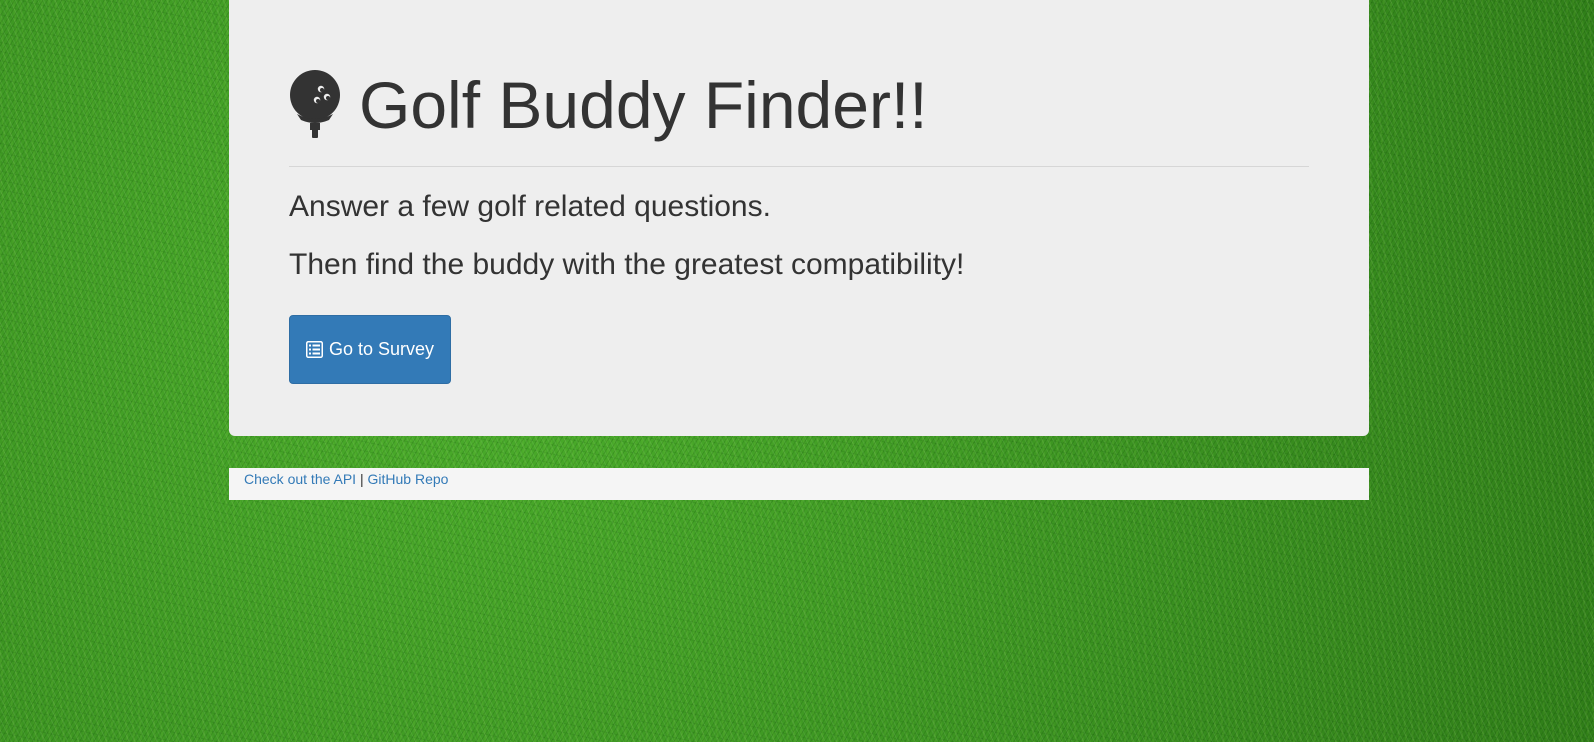 This screenshot has height=742, width=1594. Describe the element at coordinates (799, 484) in the screenshot. I see `footer: Check out the API | GitHub Repo` at that location.